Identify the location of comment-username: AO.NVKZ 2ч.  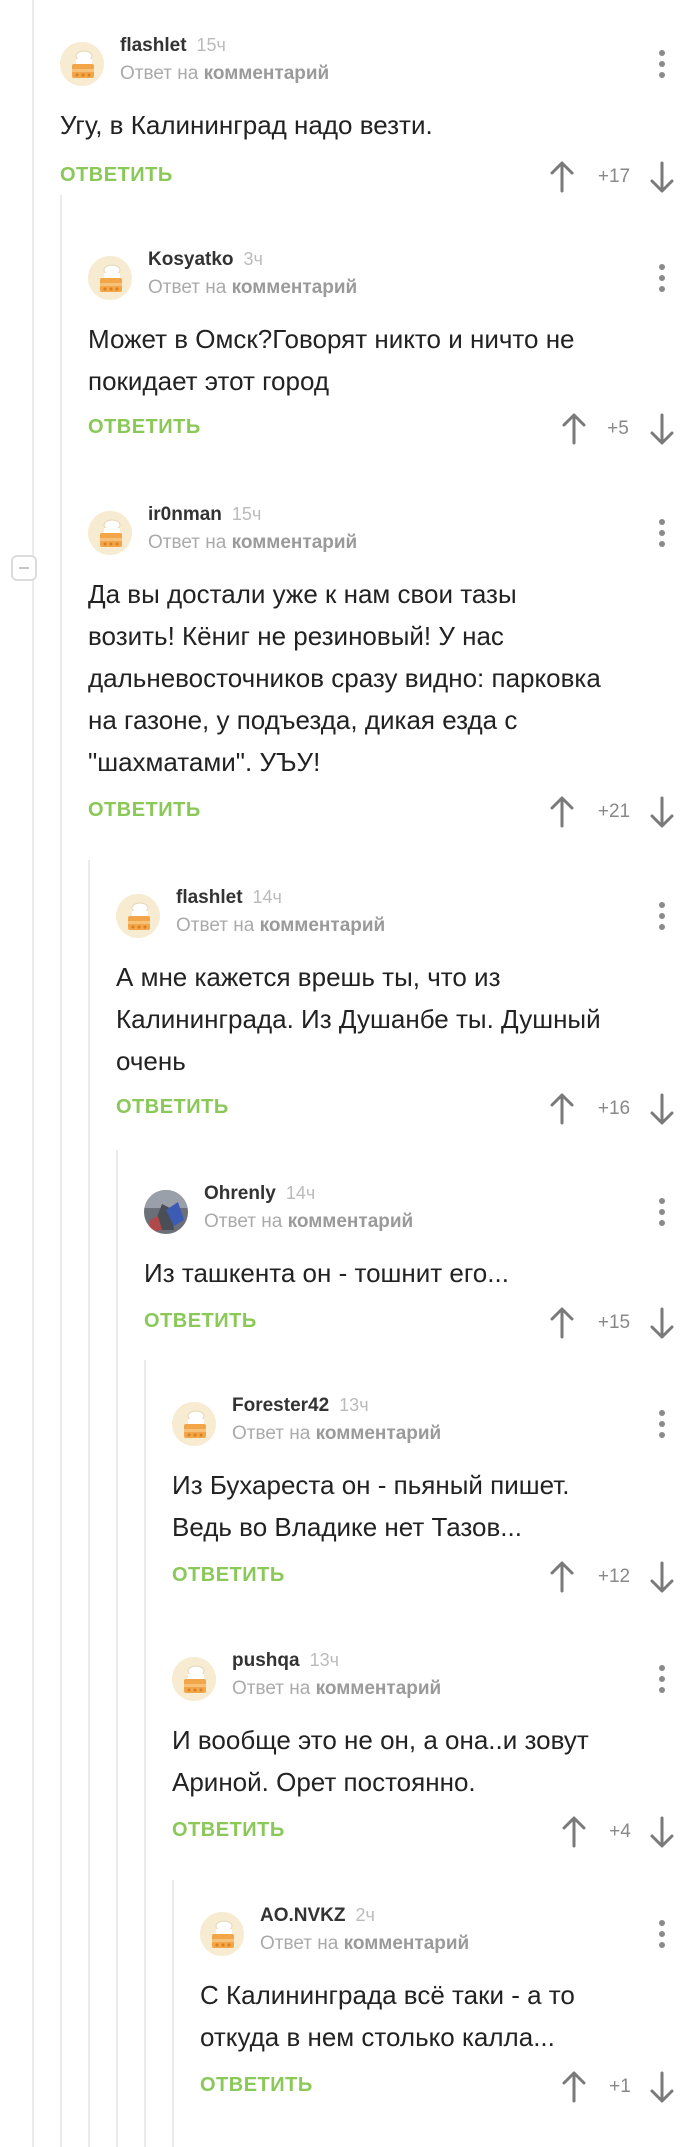
(317, 1916).